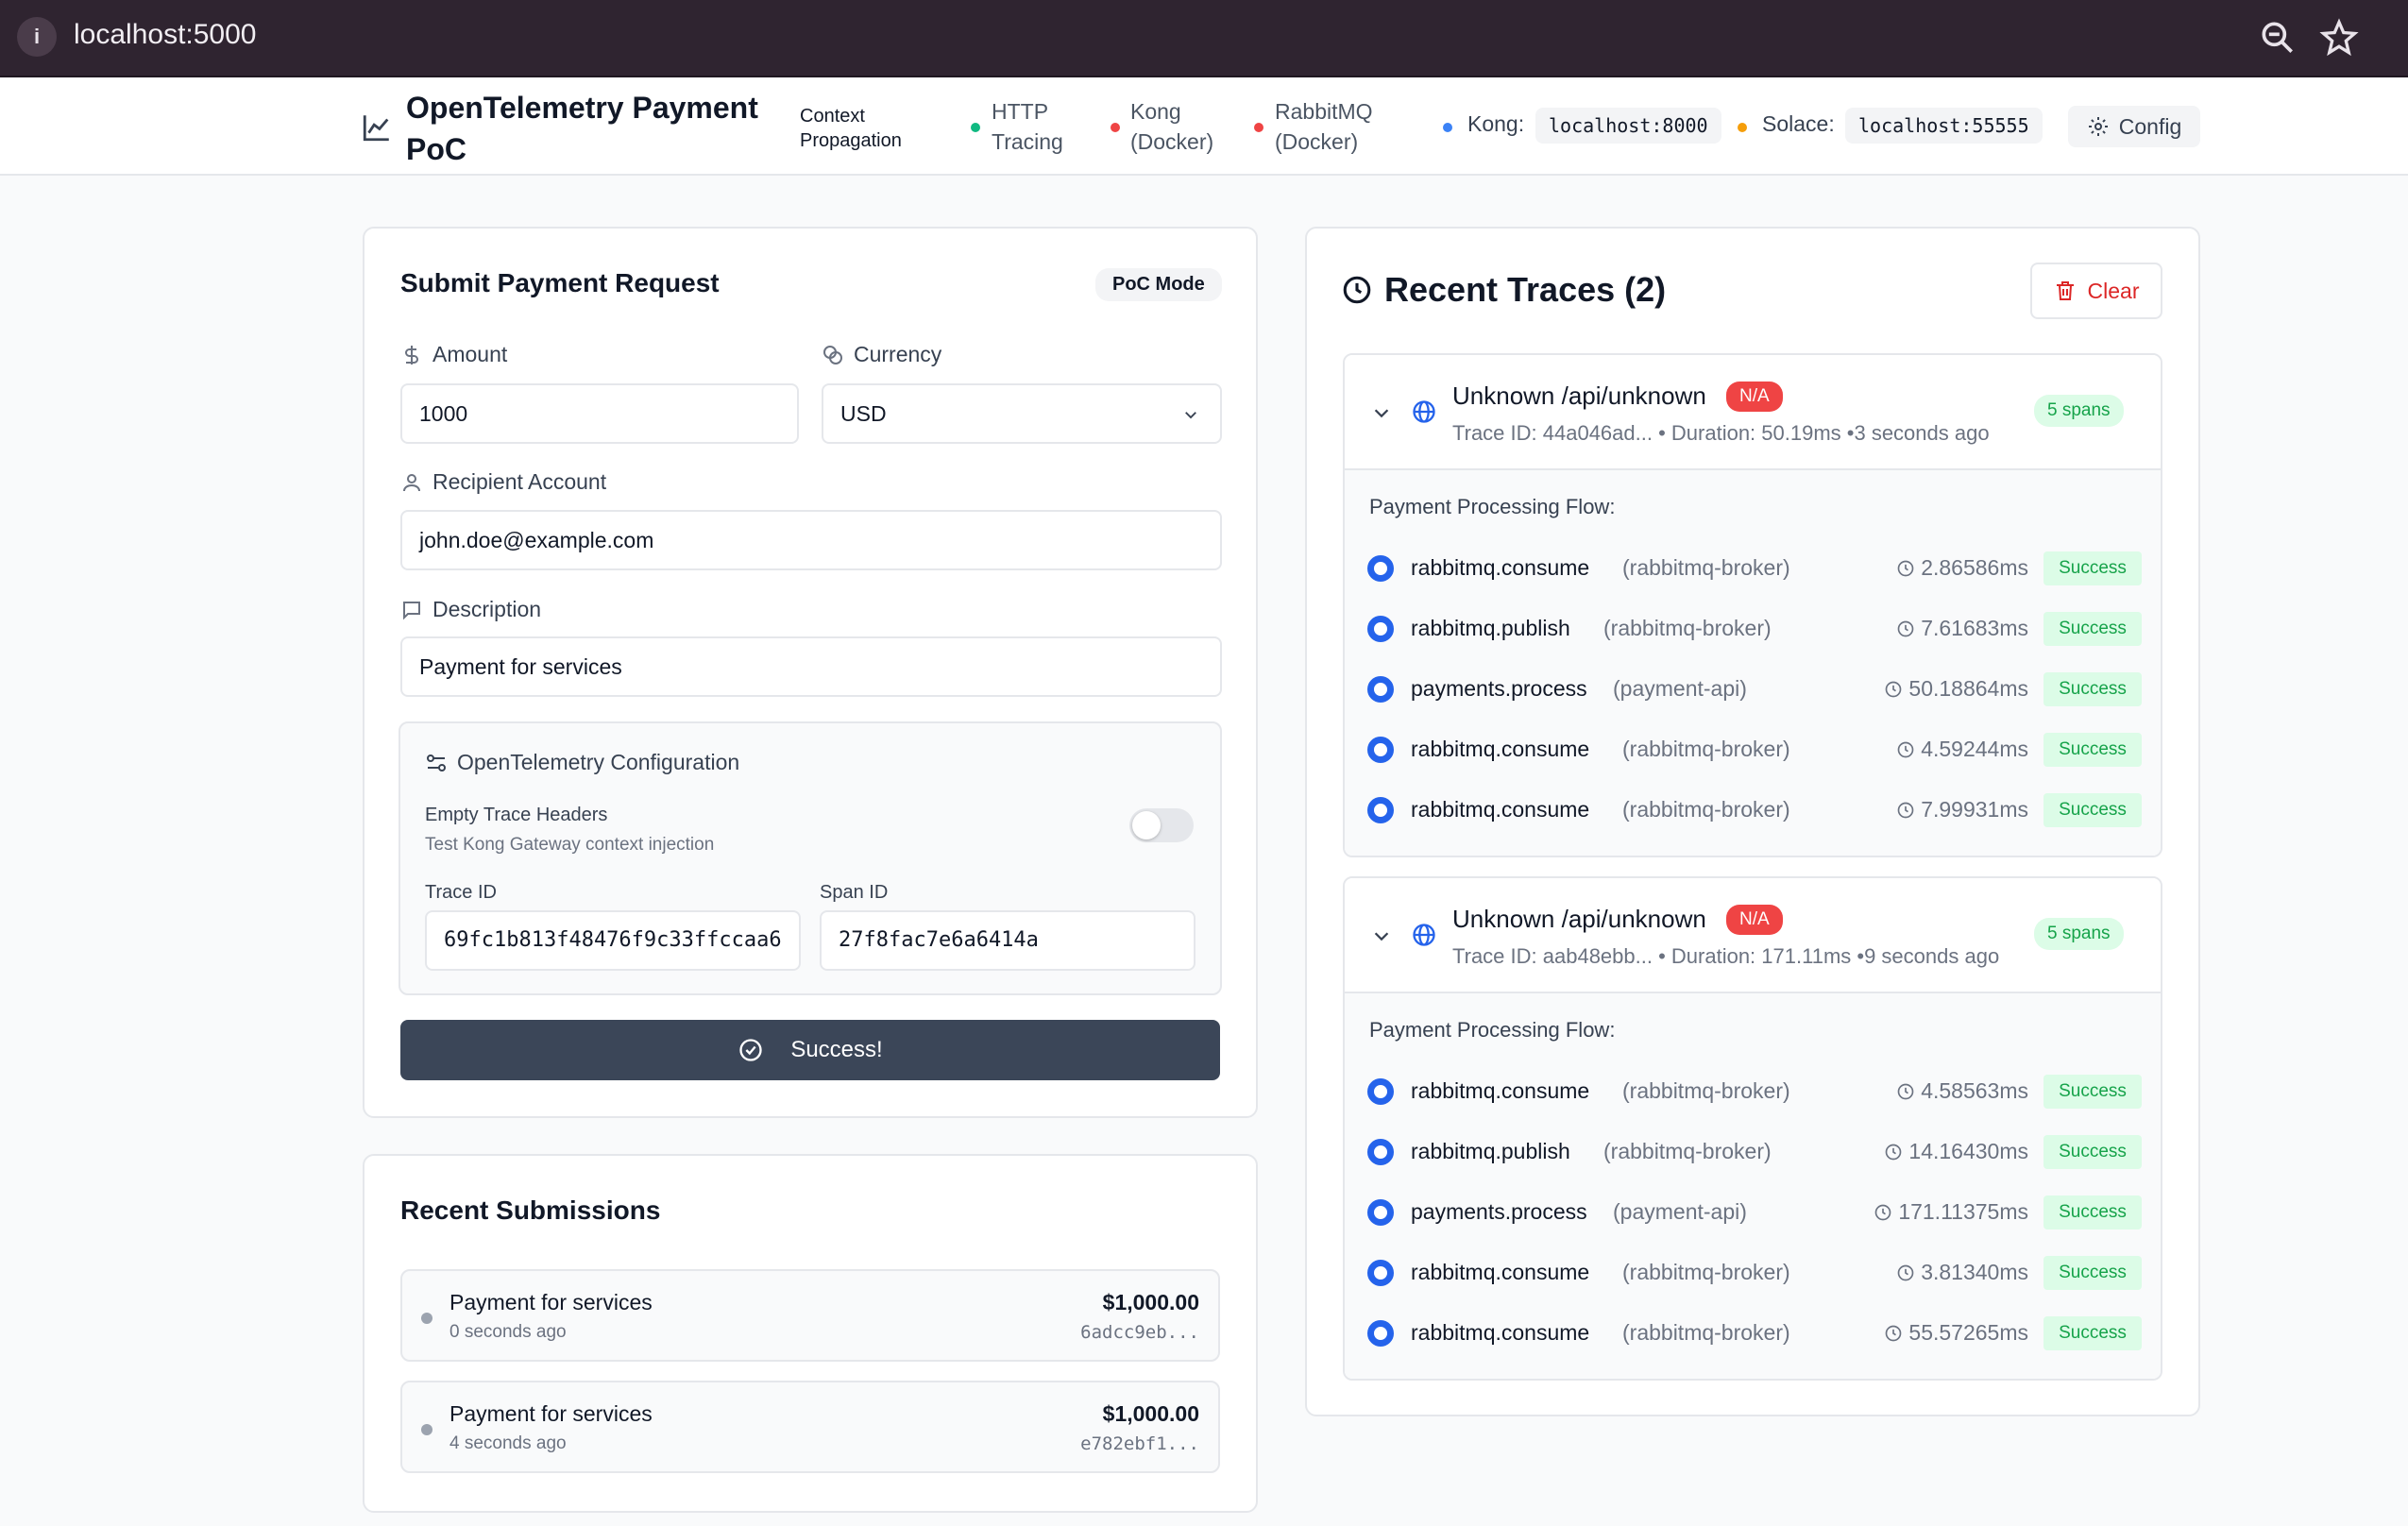 Image resolution: width=2408 pixels, height=1526 pixels. What do you see at coordinates (1974, 628) in the screenshot?
I see `span-duration-text: 7.61683ms` at bounding box center [1974, 628].